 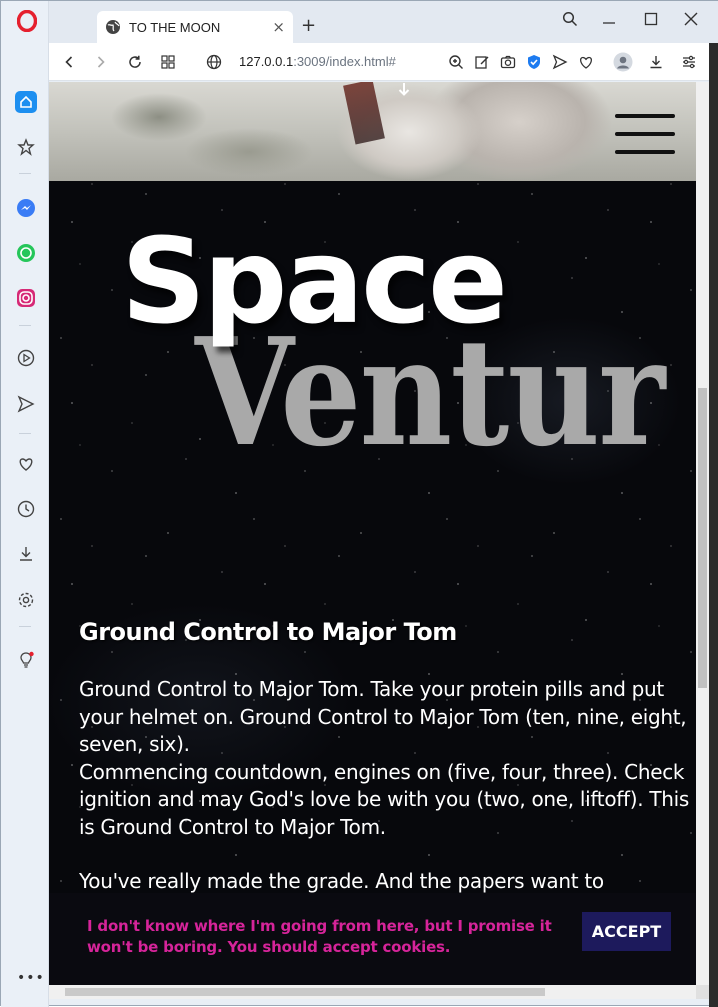 What do you see at coordinates (609, 19) in the screenshot?
I see `minimize-icon` at bounding box center [609, 19].